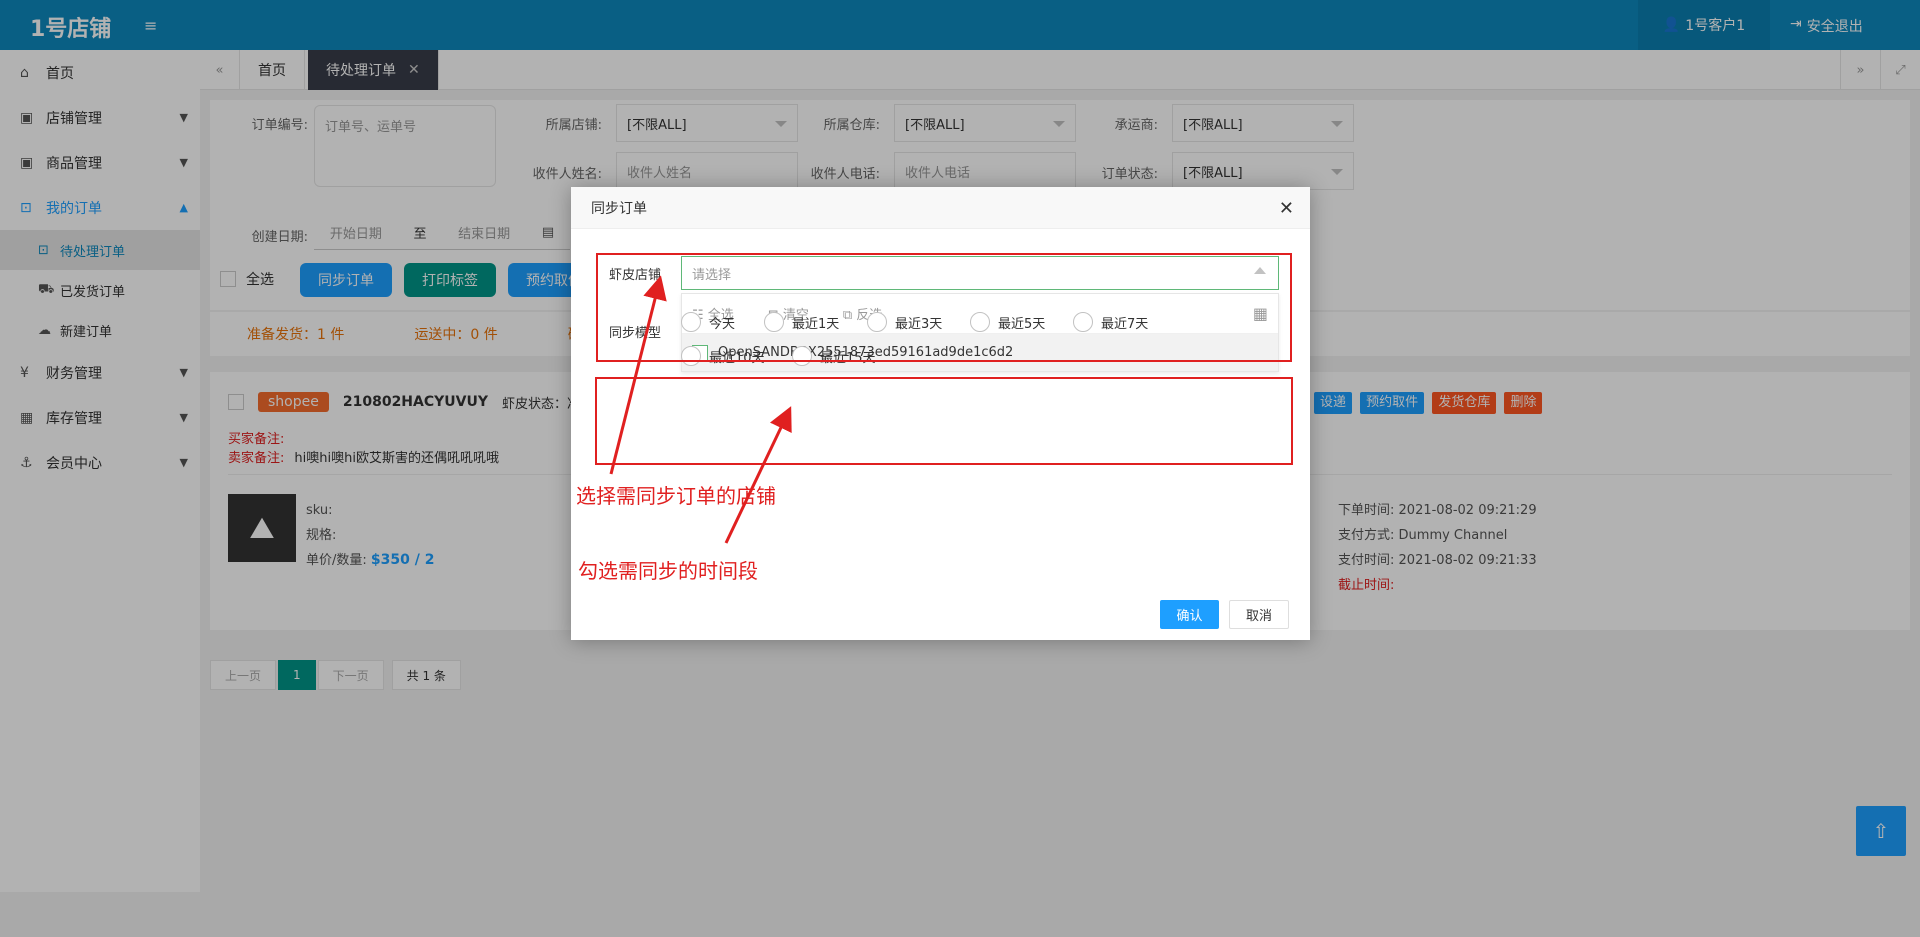 The width and height of the screenshot is (1920, 937). I want to click on shop-arrow, so click(638, 375).